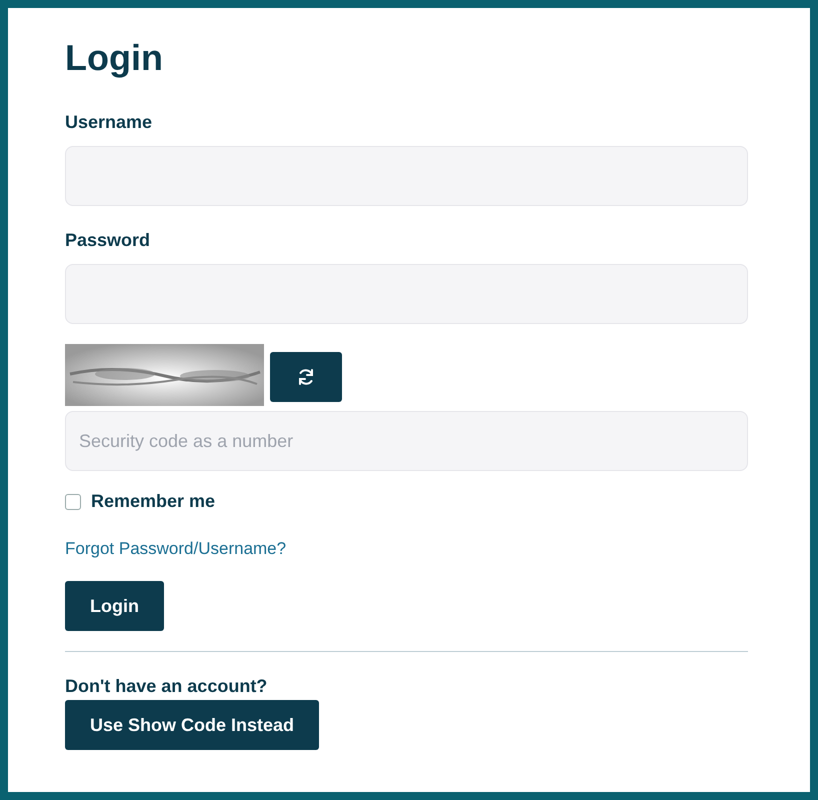  Describe the element at coordinates (114, 58) in the screenshot. I see `page-title: Login` at that location.